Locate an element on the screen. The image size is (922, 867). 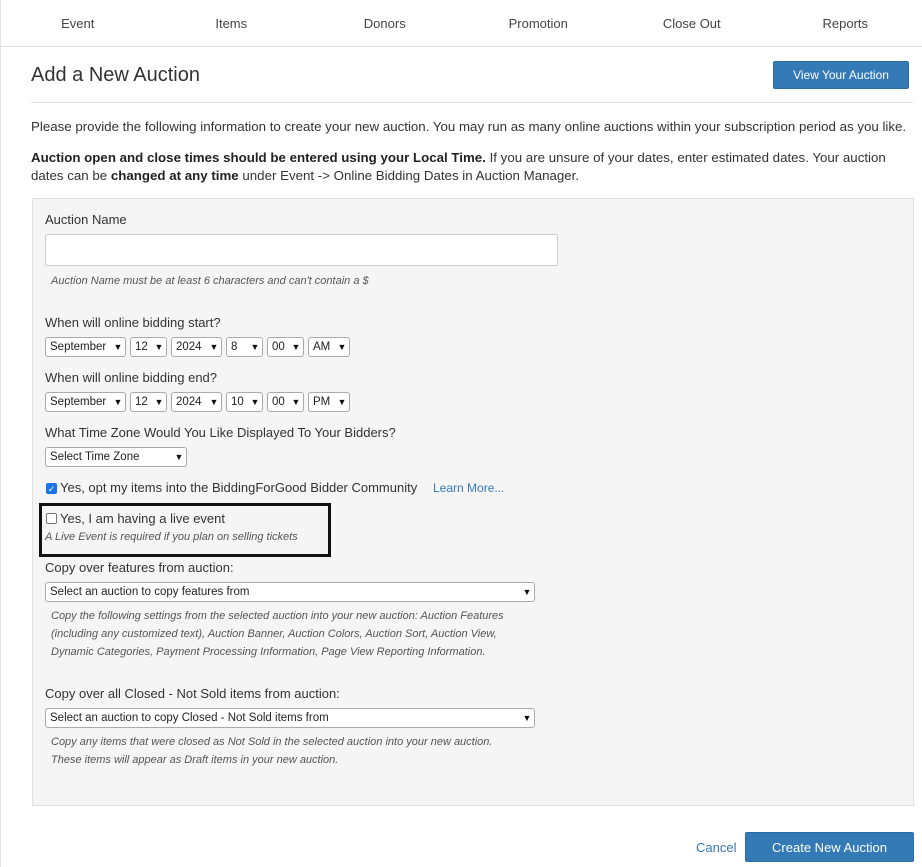
auction-name-label: Auction Name is located at coordinates (86, 219).